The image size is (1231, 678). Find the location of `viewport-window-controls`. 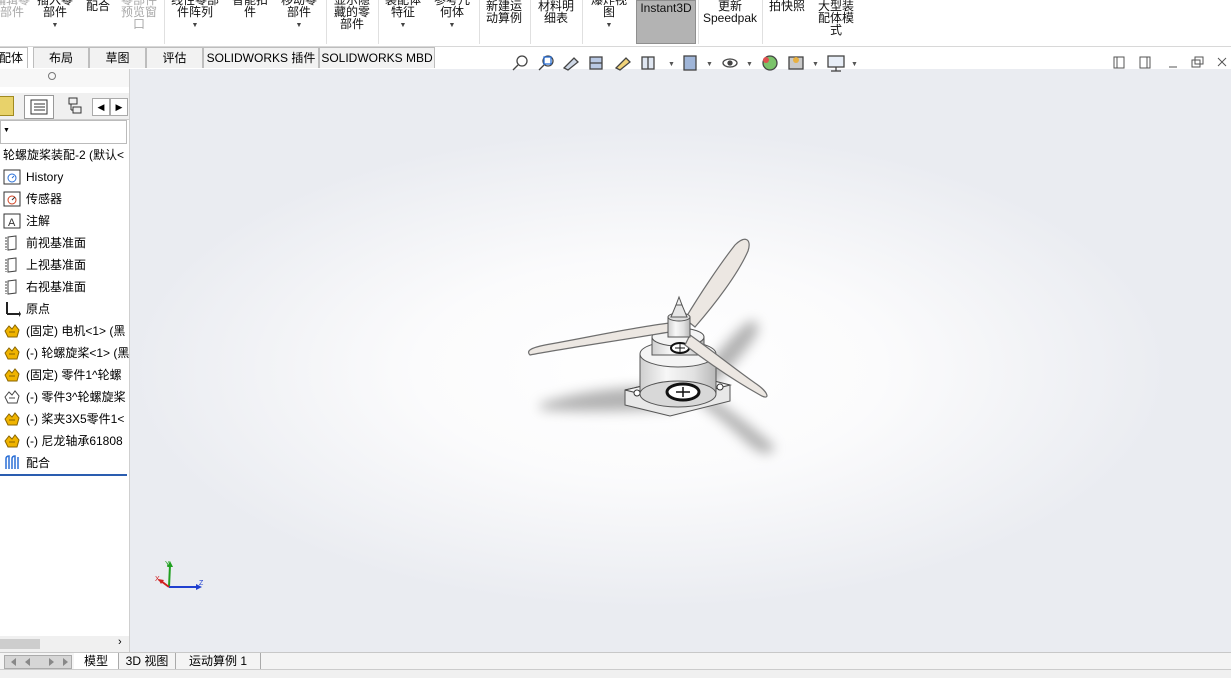

viewport-window-controls is located at coordinates (1169, 63).